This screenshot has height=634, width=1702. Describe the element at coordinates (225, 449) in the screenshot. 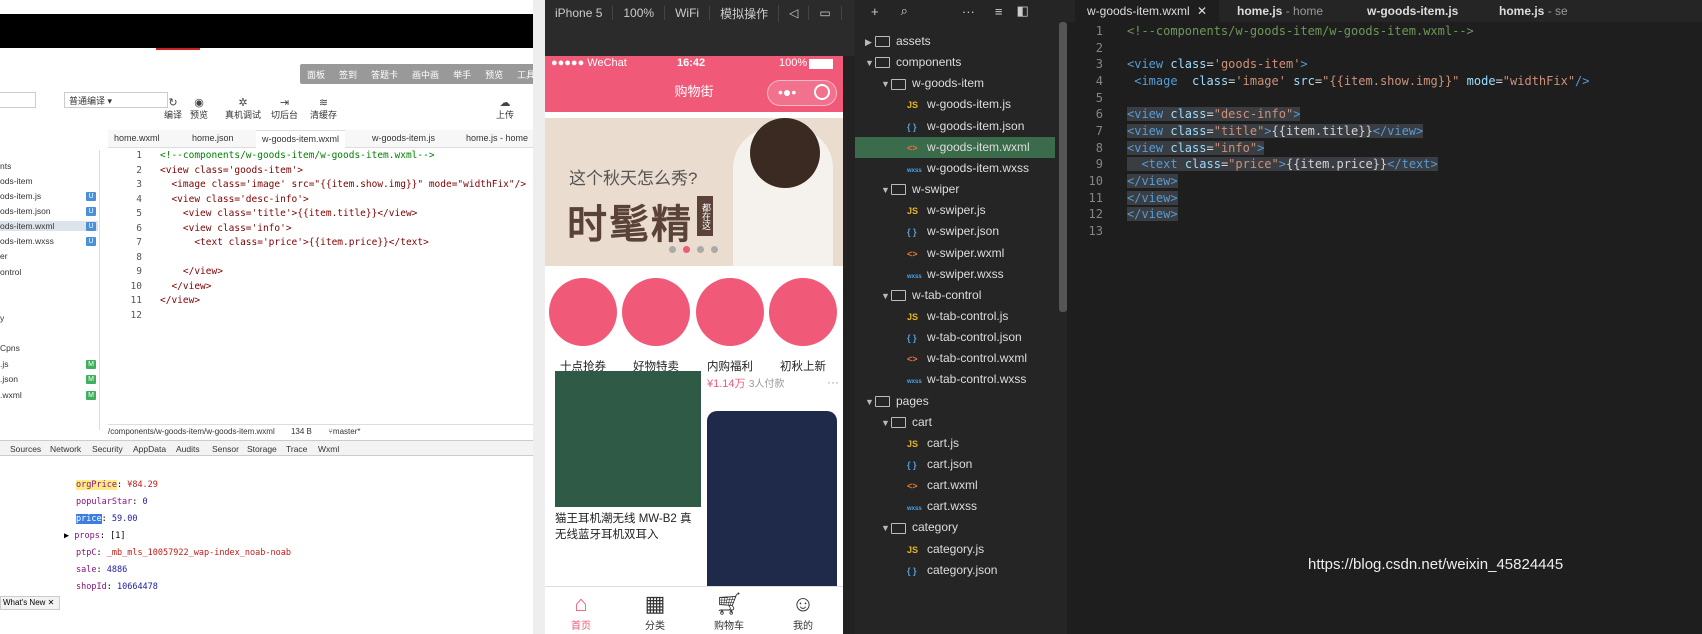

I see `devtab-sensor: Sensor` at that location.